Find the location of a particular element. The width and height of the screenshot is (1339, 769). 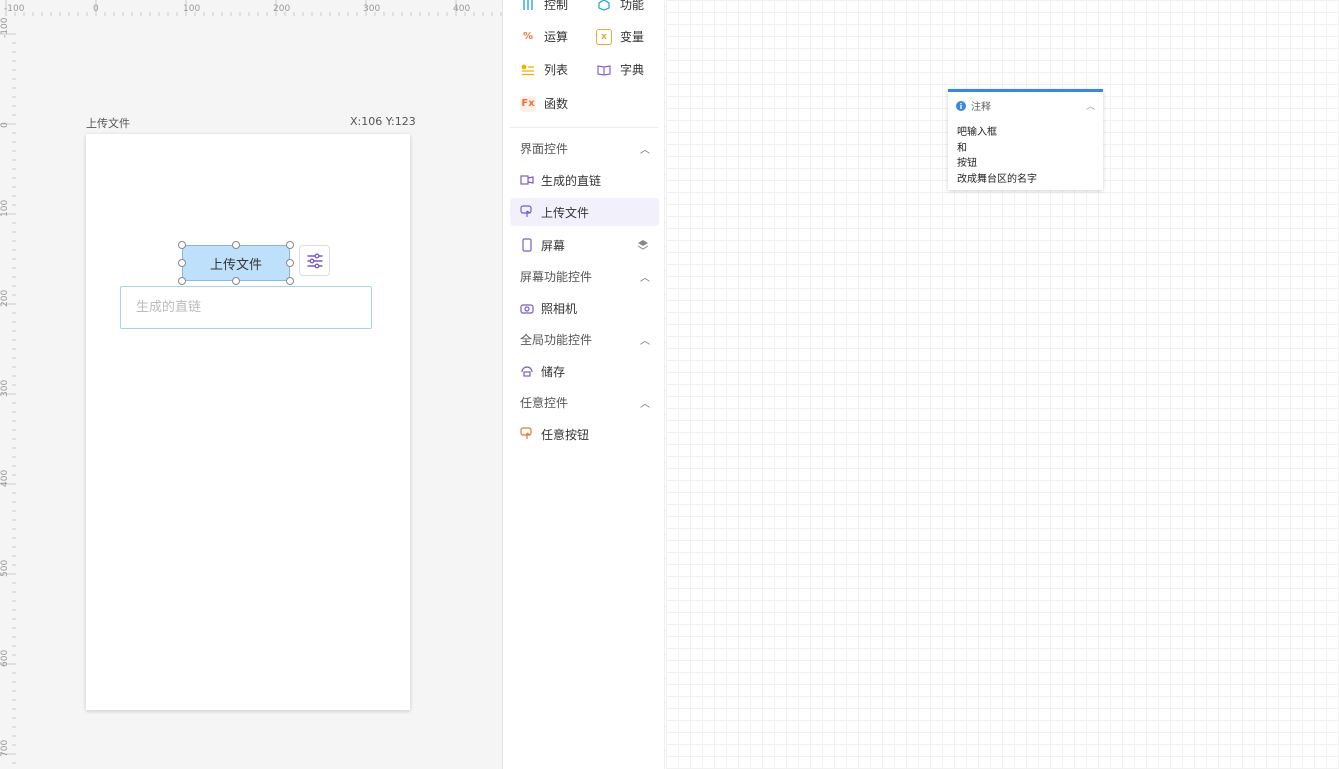

any-button-icon is located at coordinates (526, 433).